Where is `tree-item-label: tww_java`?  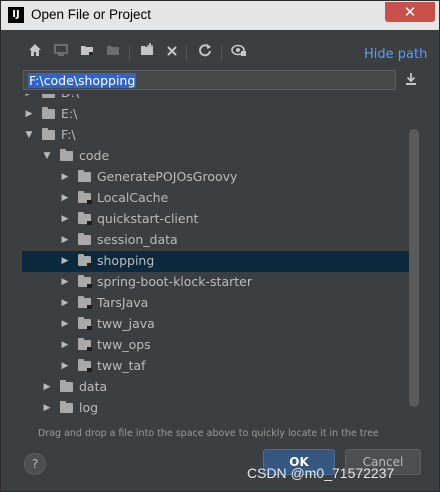
tree-item-label: tww_java is located at coordinates (126, 323).